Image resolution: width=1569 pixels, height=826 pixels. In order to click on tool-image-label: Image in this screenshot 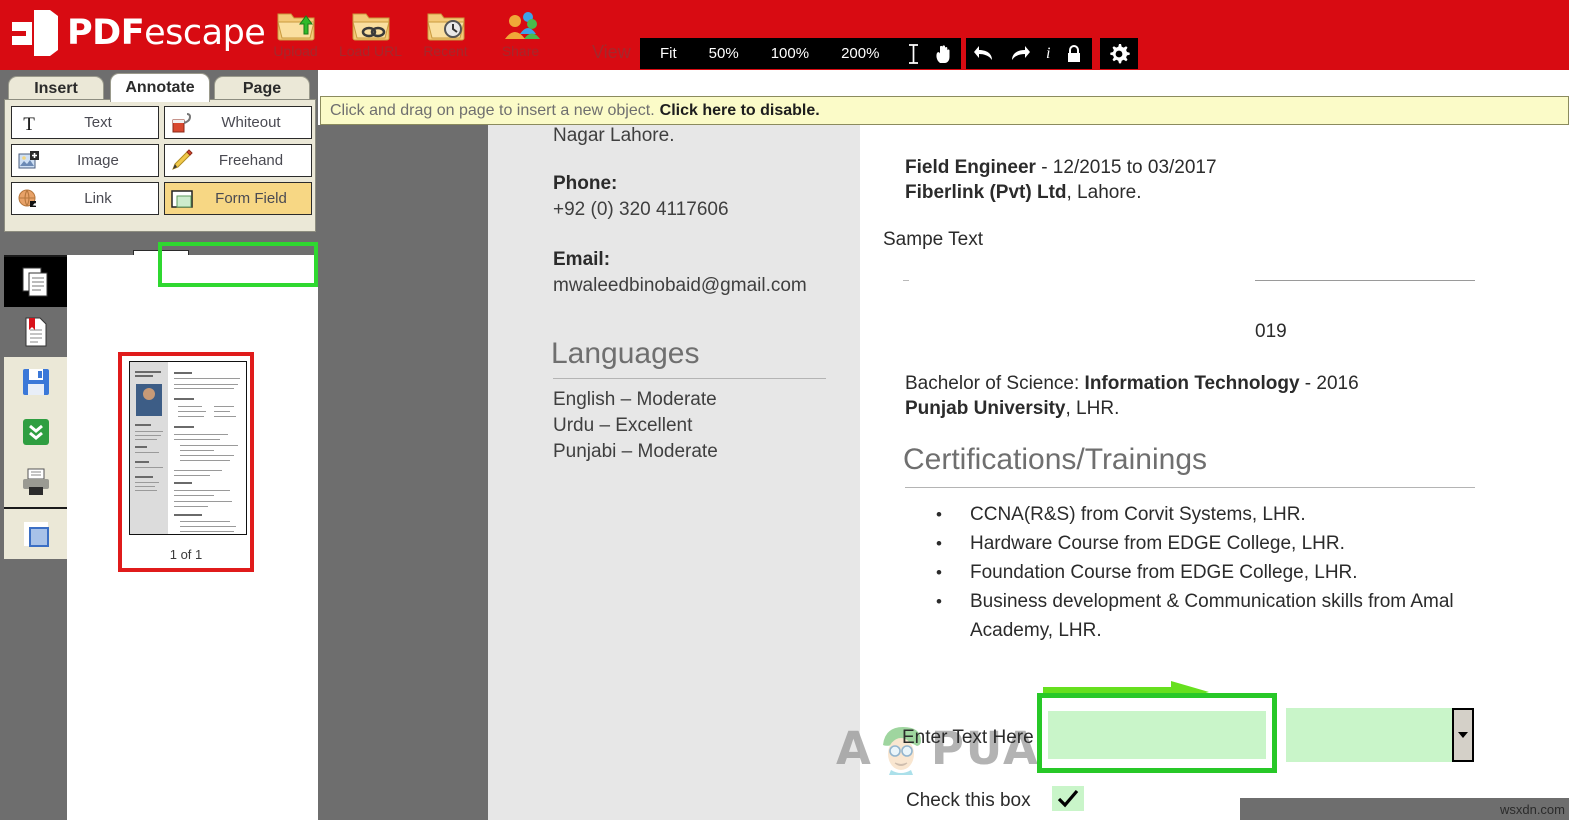, I will do `click(98, 160)`.